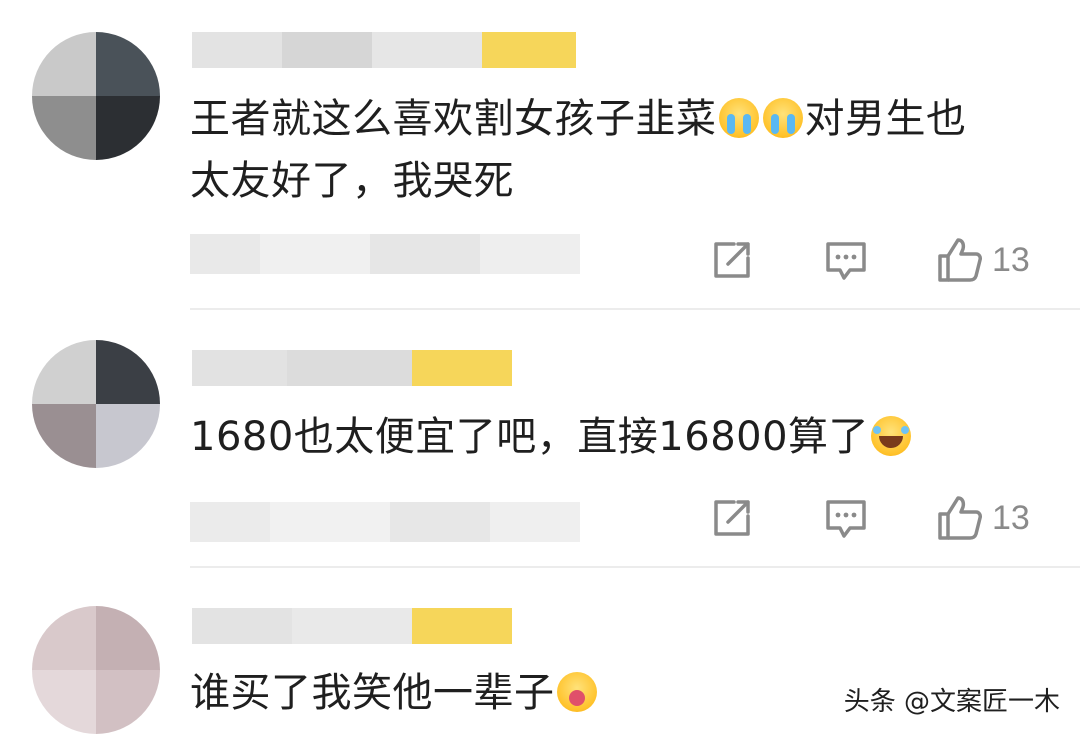 The height and width of the screenshot is (740, 1080). I want to click on shouting-laugh-icon, so click(576, 692).